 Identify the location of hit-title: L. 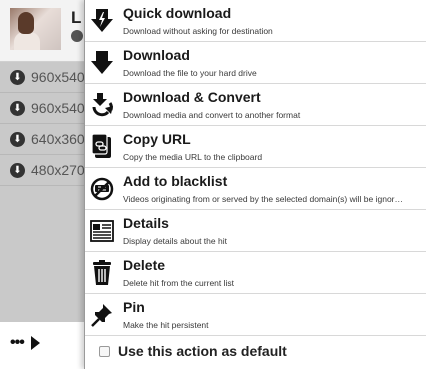
(76, 17).